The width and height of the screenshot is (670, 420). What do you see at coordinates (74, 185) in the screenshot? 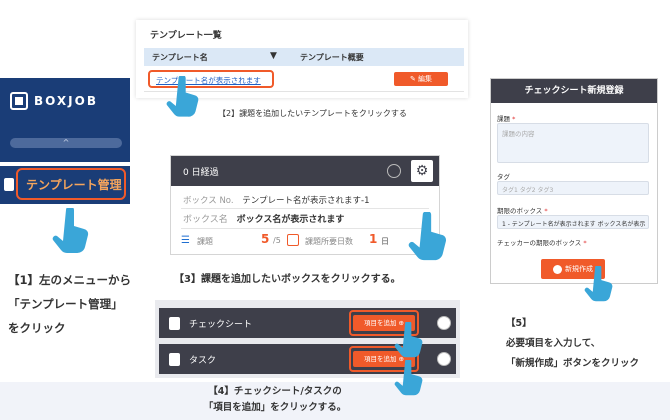
I see `sidebar-item-label: テンプレート管理` at bounding box center [74, 185].